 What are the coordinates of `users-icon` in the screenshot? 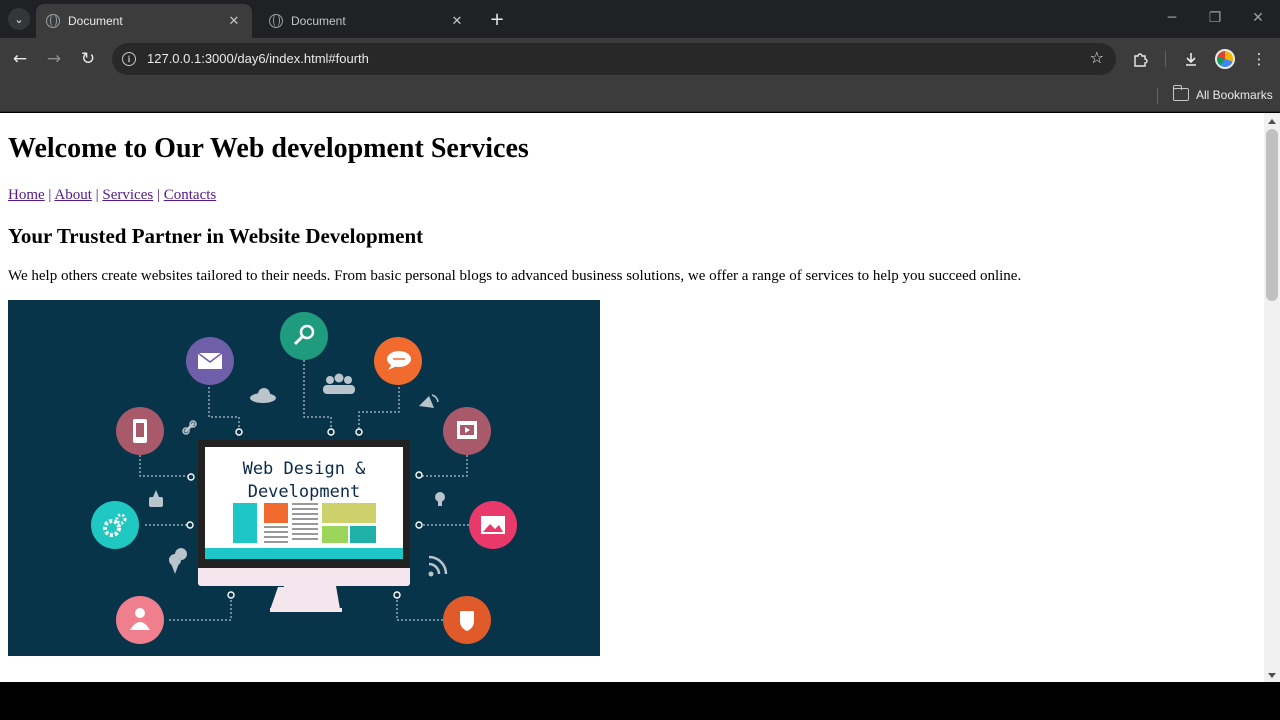 It's located at (339, 383).